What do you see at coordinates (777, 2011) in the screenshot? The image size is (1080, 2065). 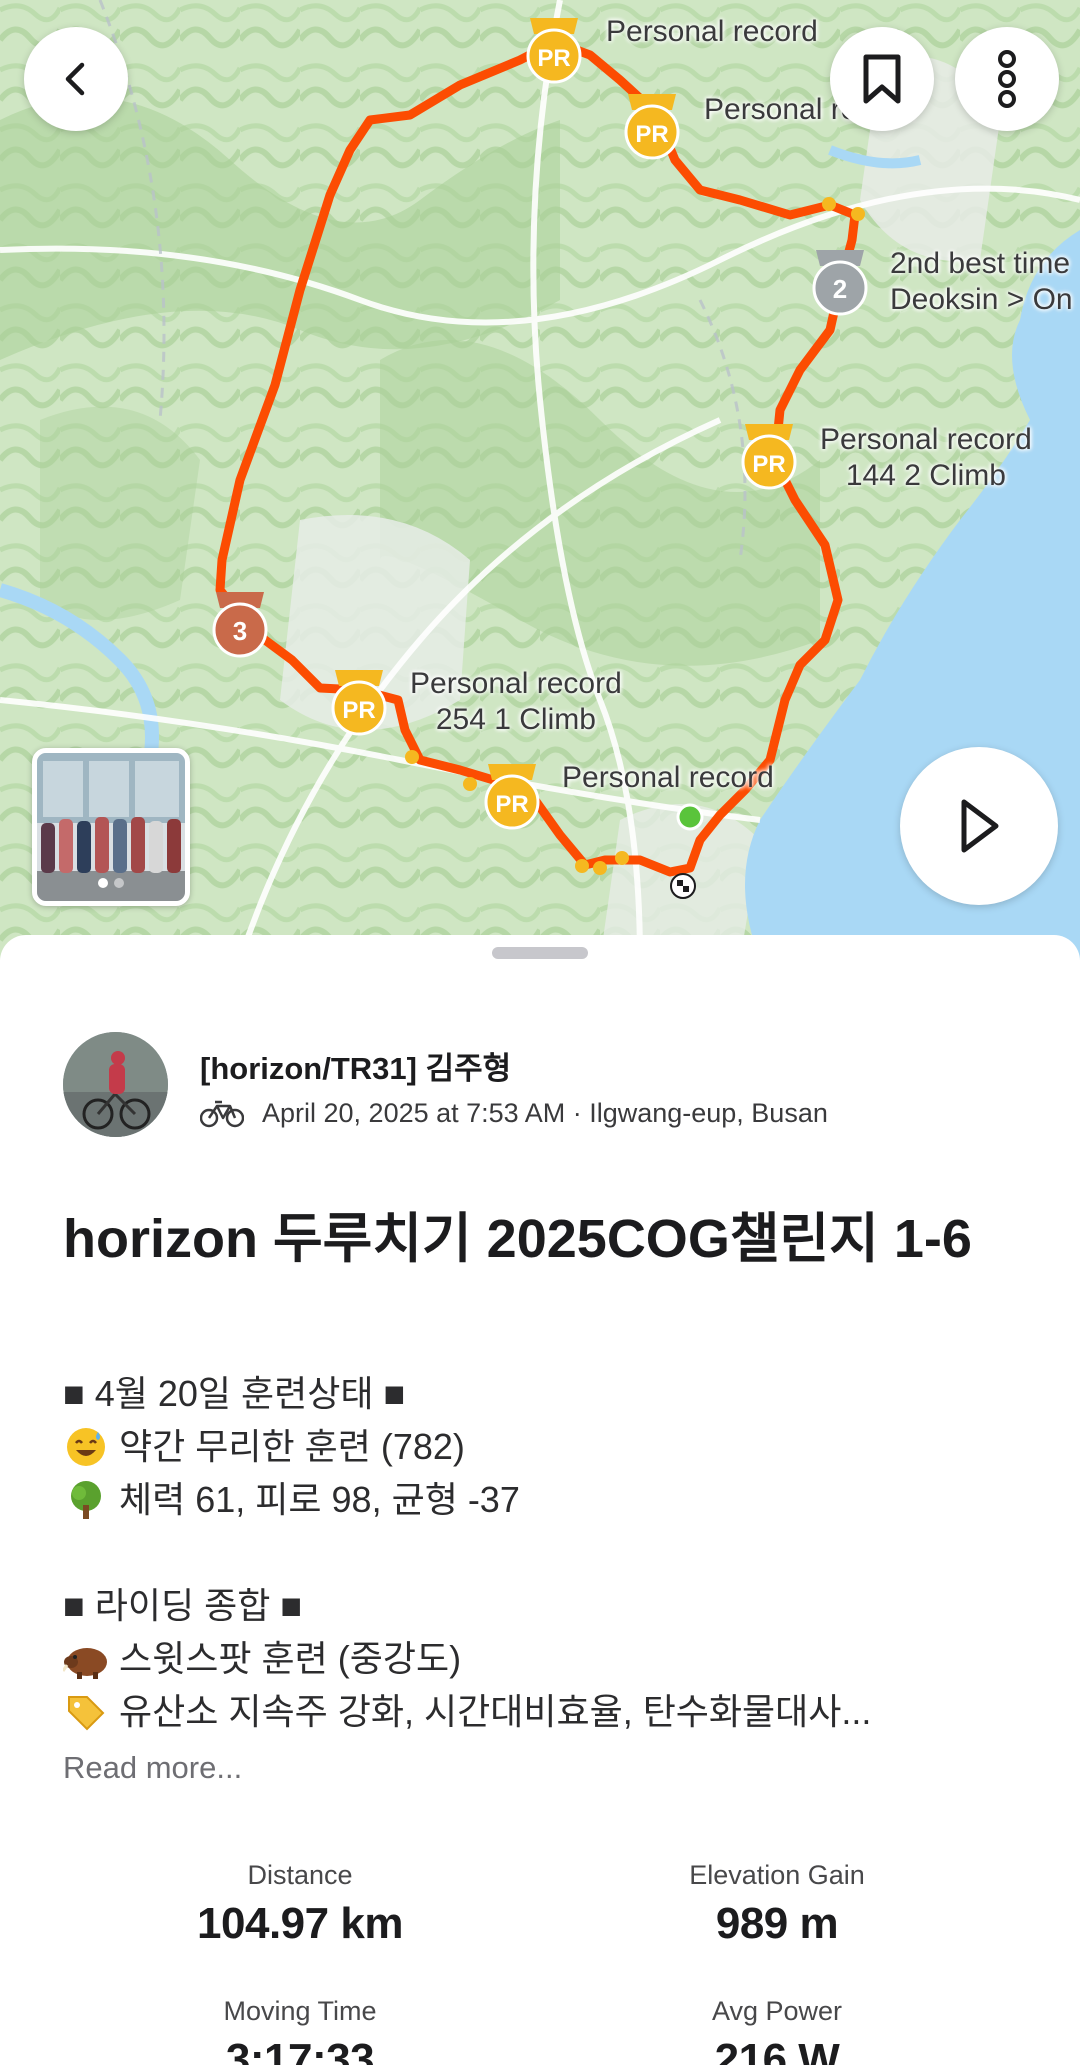 I see `stat-label: Avg Power` at bounding box center [777, 2011].